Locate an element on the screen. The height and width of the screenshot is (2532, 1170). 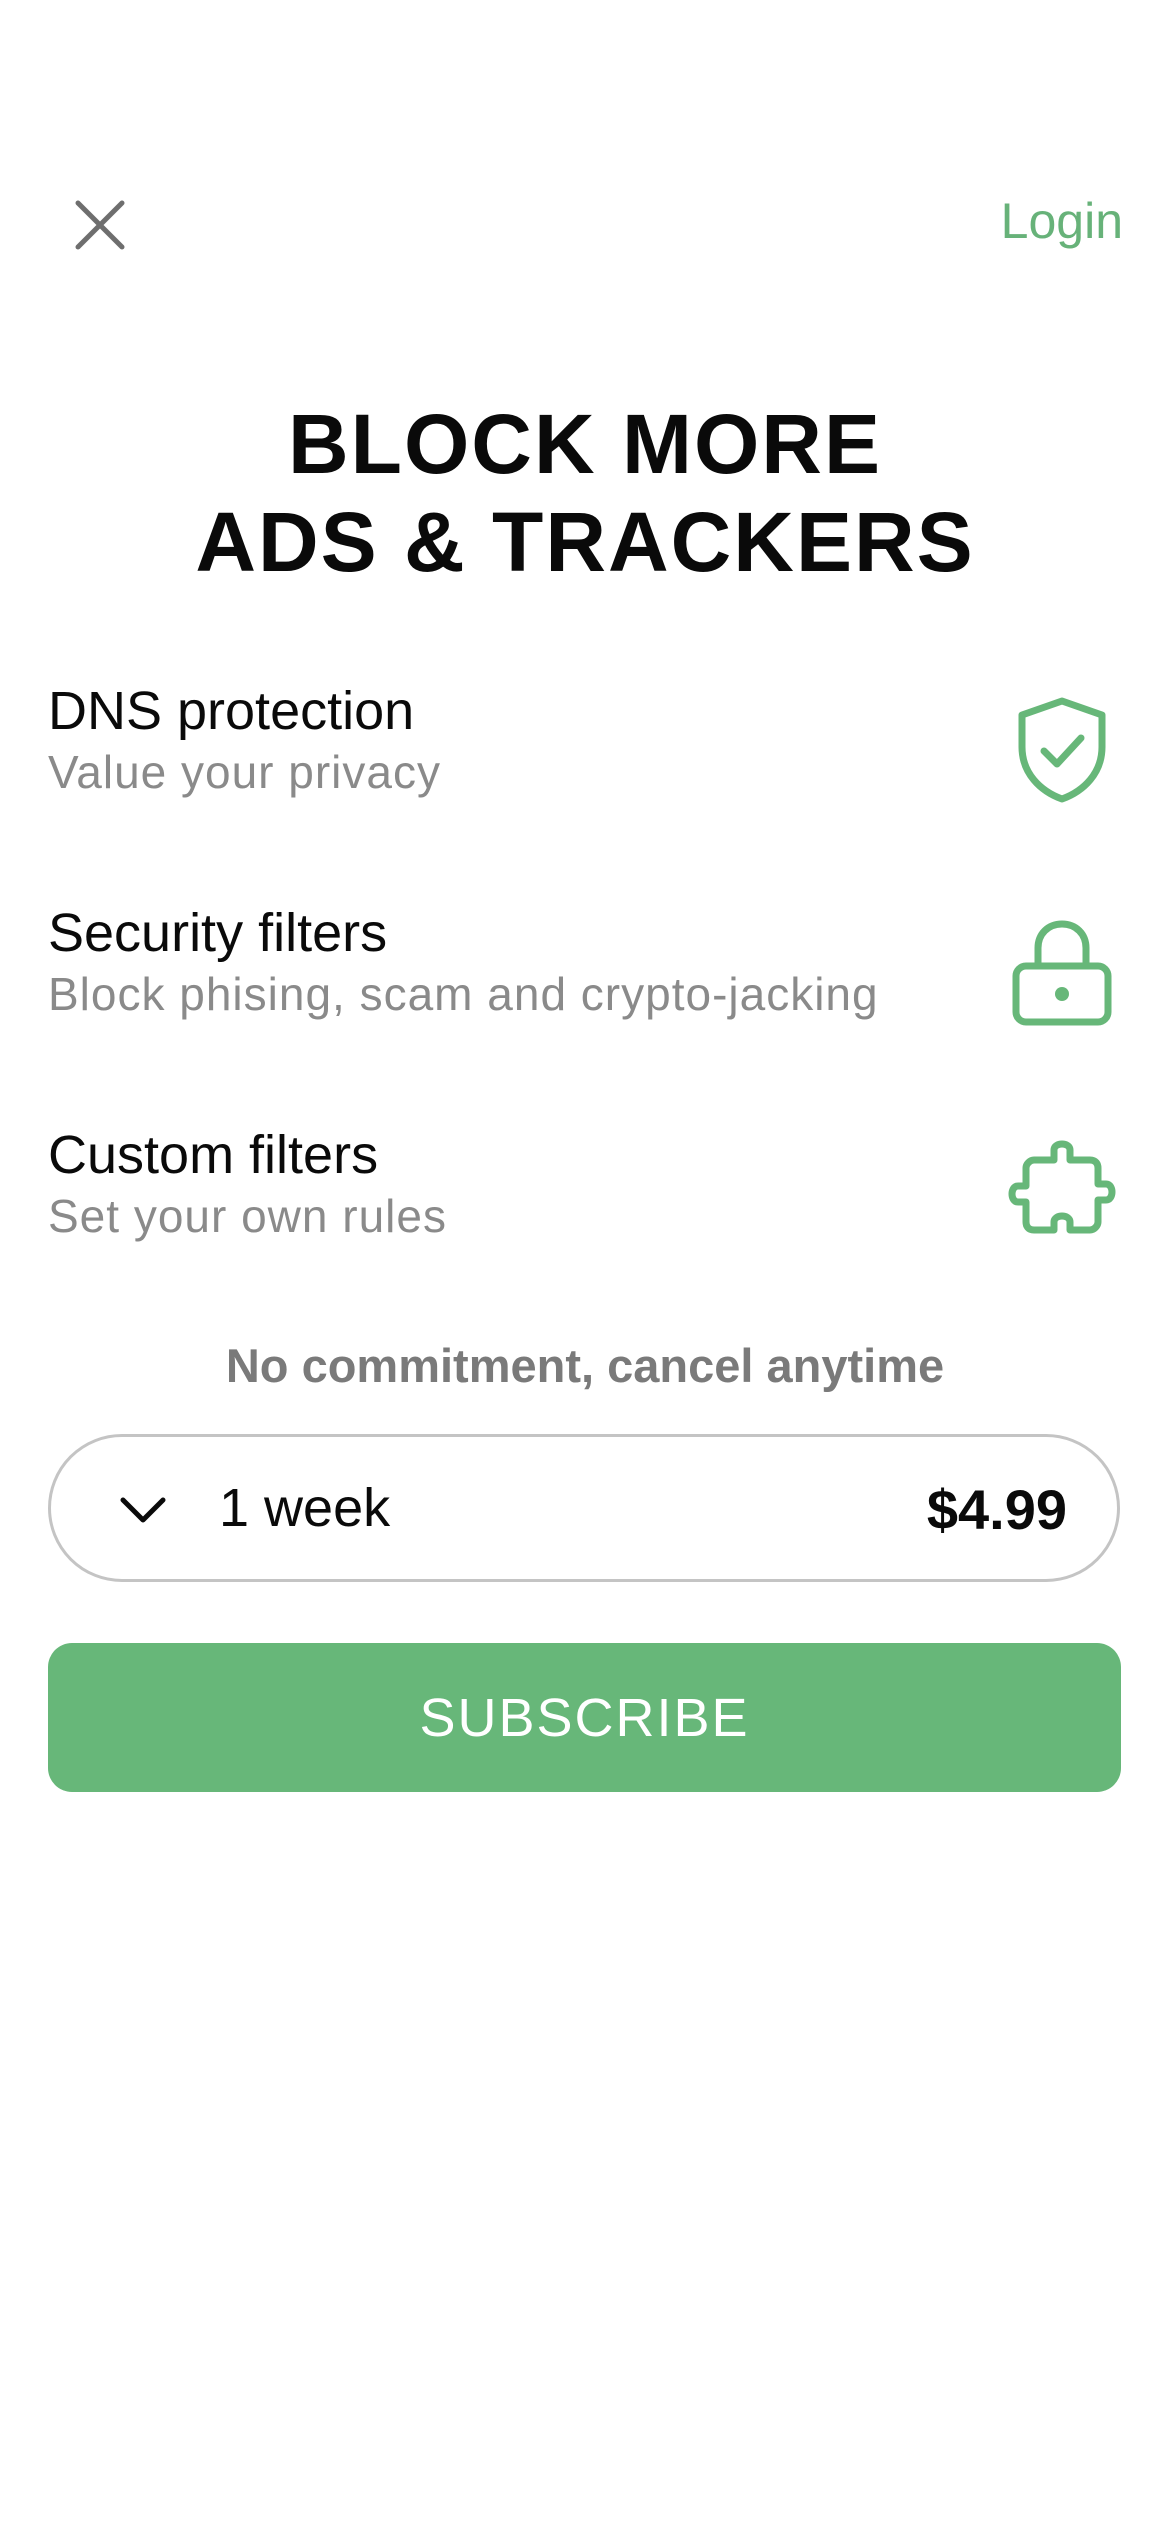
close-icon is located at coordinates (100, 225).